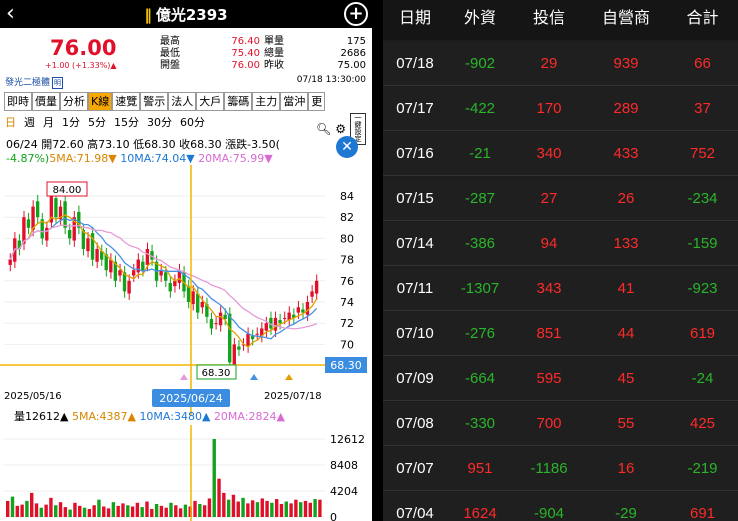 This screenshot has height=521, width=738. What do you see at coordinates (626, 153) in the screenshot?
I see `cell-dealer: 433` at bounding box center [626, 153].